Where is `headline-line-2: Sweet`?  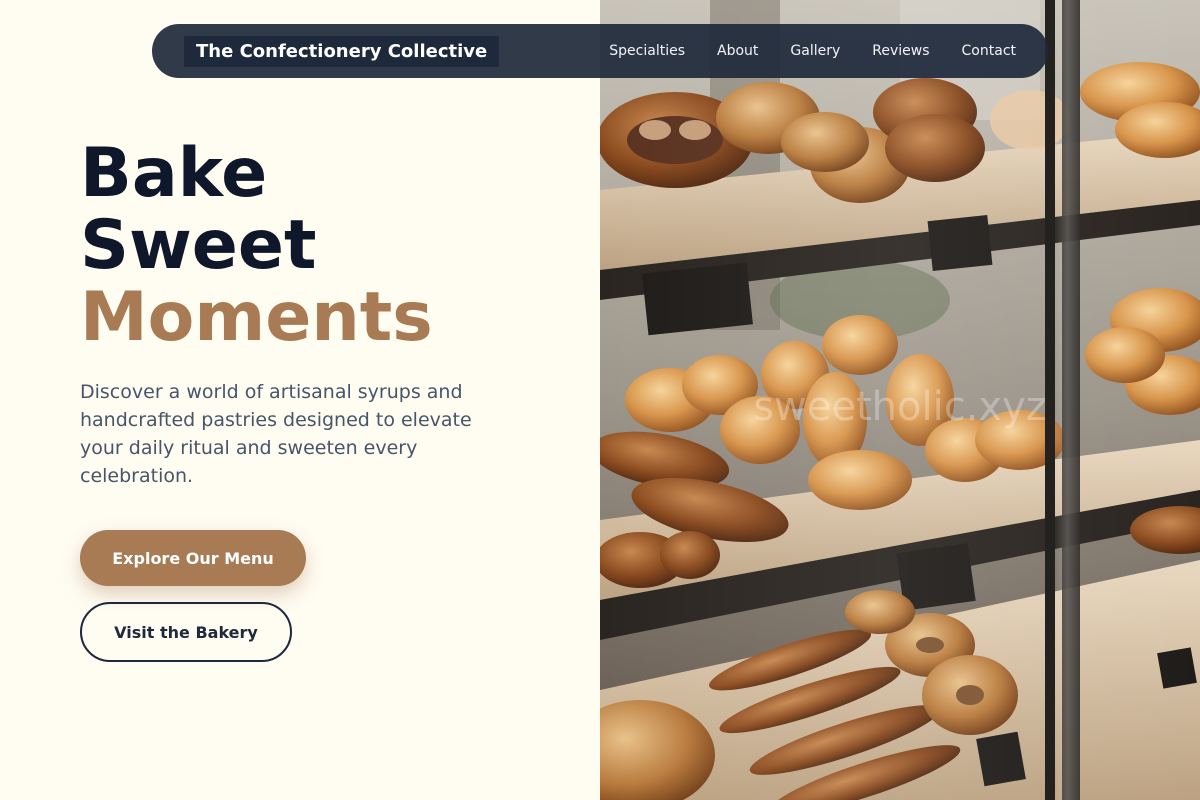
headline-line-2: Sweet is located at coordinates (198, 245).